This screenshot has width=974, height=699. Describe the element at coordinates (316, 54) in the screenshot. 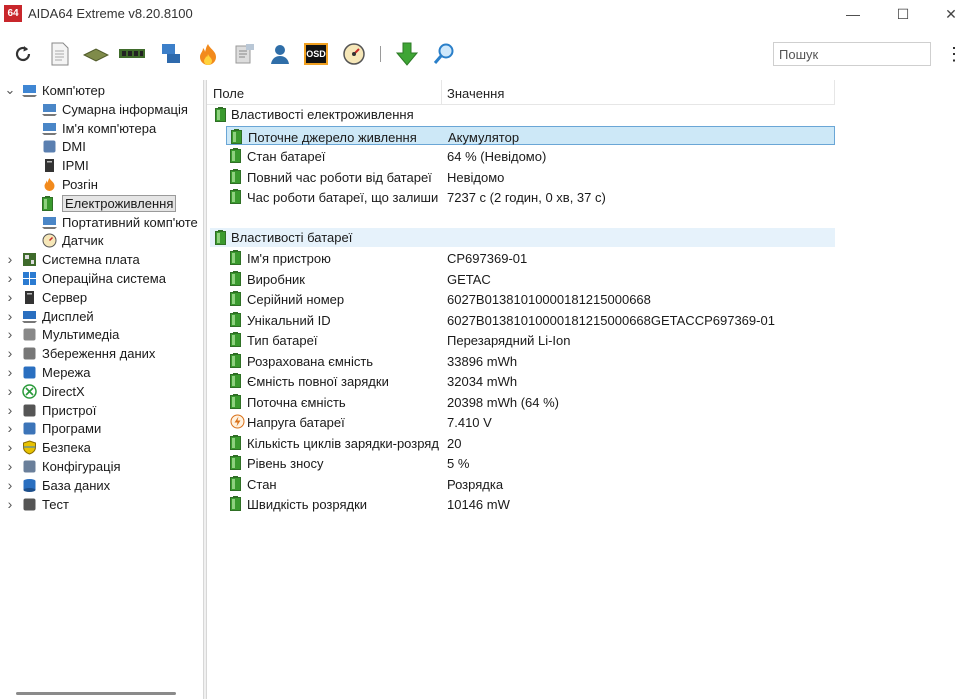

I see `osd-icon: OSD` at that location.